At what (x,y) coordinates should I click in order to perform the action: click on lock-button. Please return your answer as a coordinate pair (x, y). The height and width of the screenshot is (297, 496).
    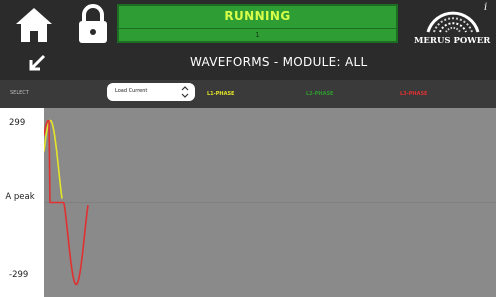
    Looking at the image, I should click on (93, 24).